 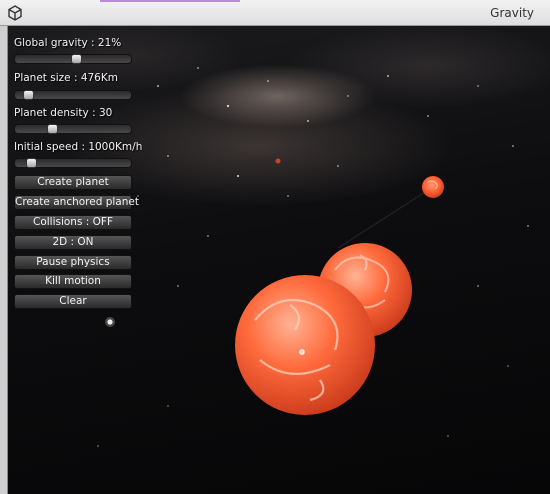 What do you see at coordinates (68, 43) in the screenshot?
I see `global-gravity-label: Global gravity : 21%` at bounding box center [68, 43].